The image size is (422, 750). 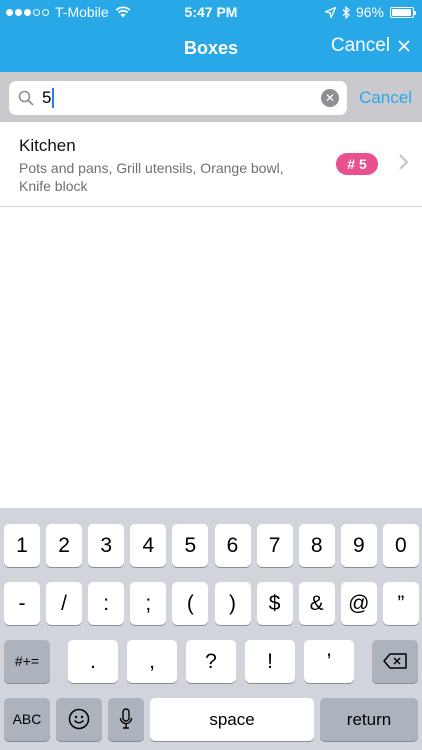 I want to click on emoji-icon, so click(x=79, y=719).